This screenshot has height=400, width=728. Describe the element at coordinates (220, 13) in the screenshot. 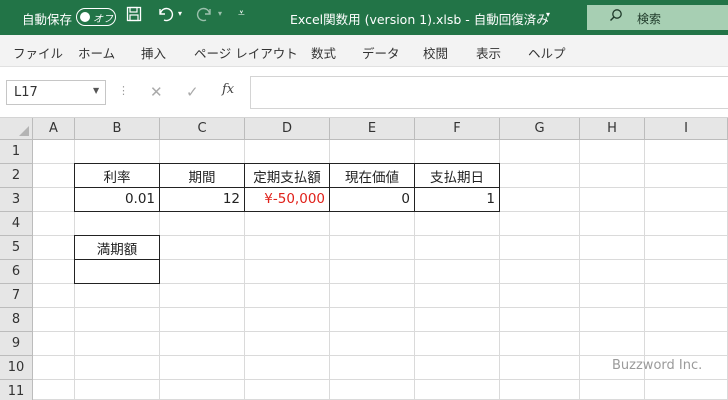

I see `redo-dropdown-icon: ▾` at that location.